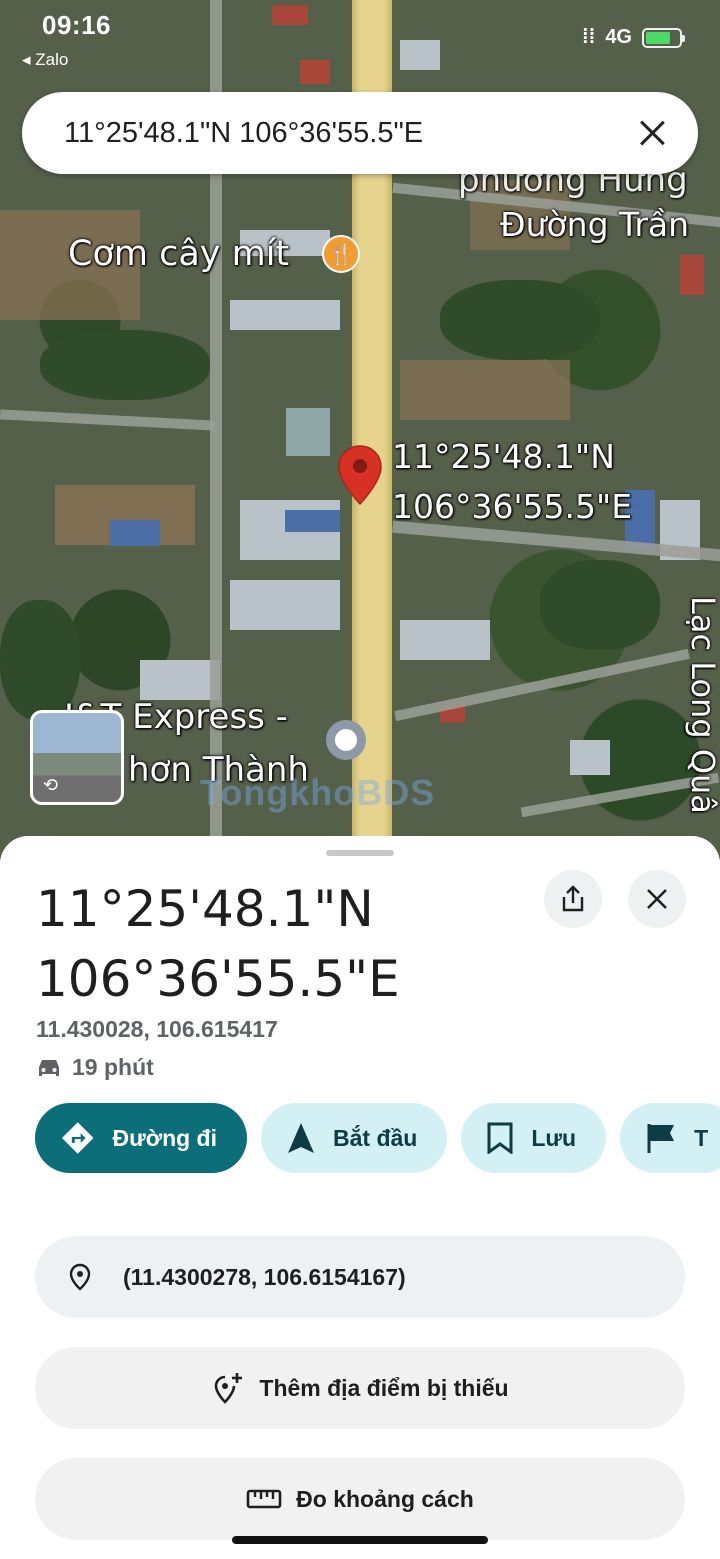 The height and width of the screenshot is (1559, 720). I want to click on drive-time-label: 19 phút, so click(113, 1067).